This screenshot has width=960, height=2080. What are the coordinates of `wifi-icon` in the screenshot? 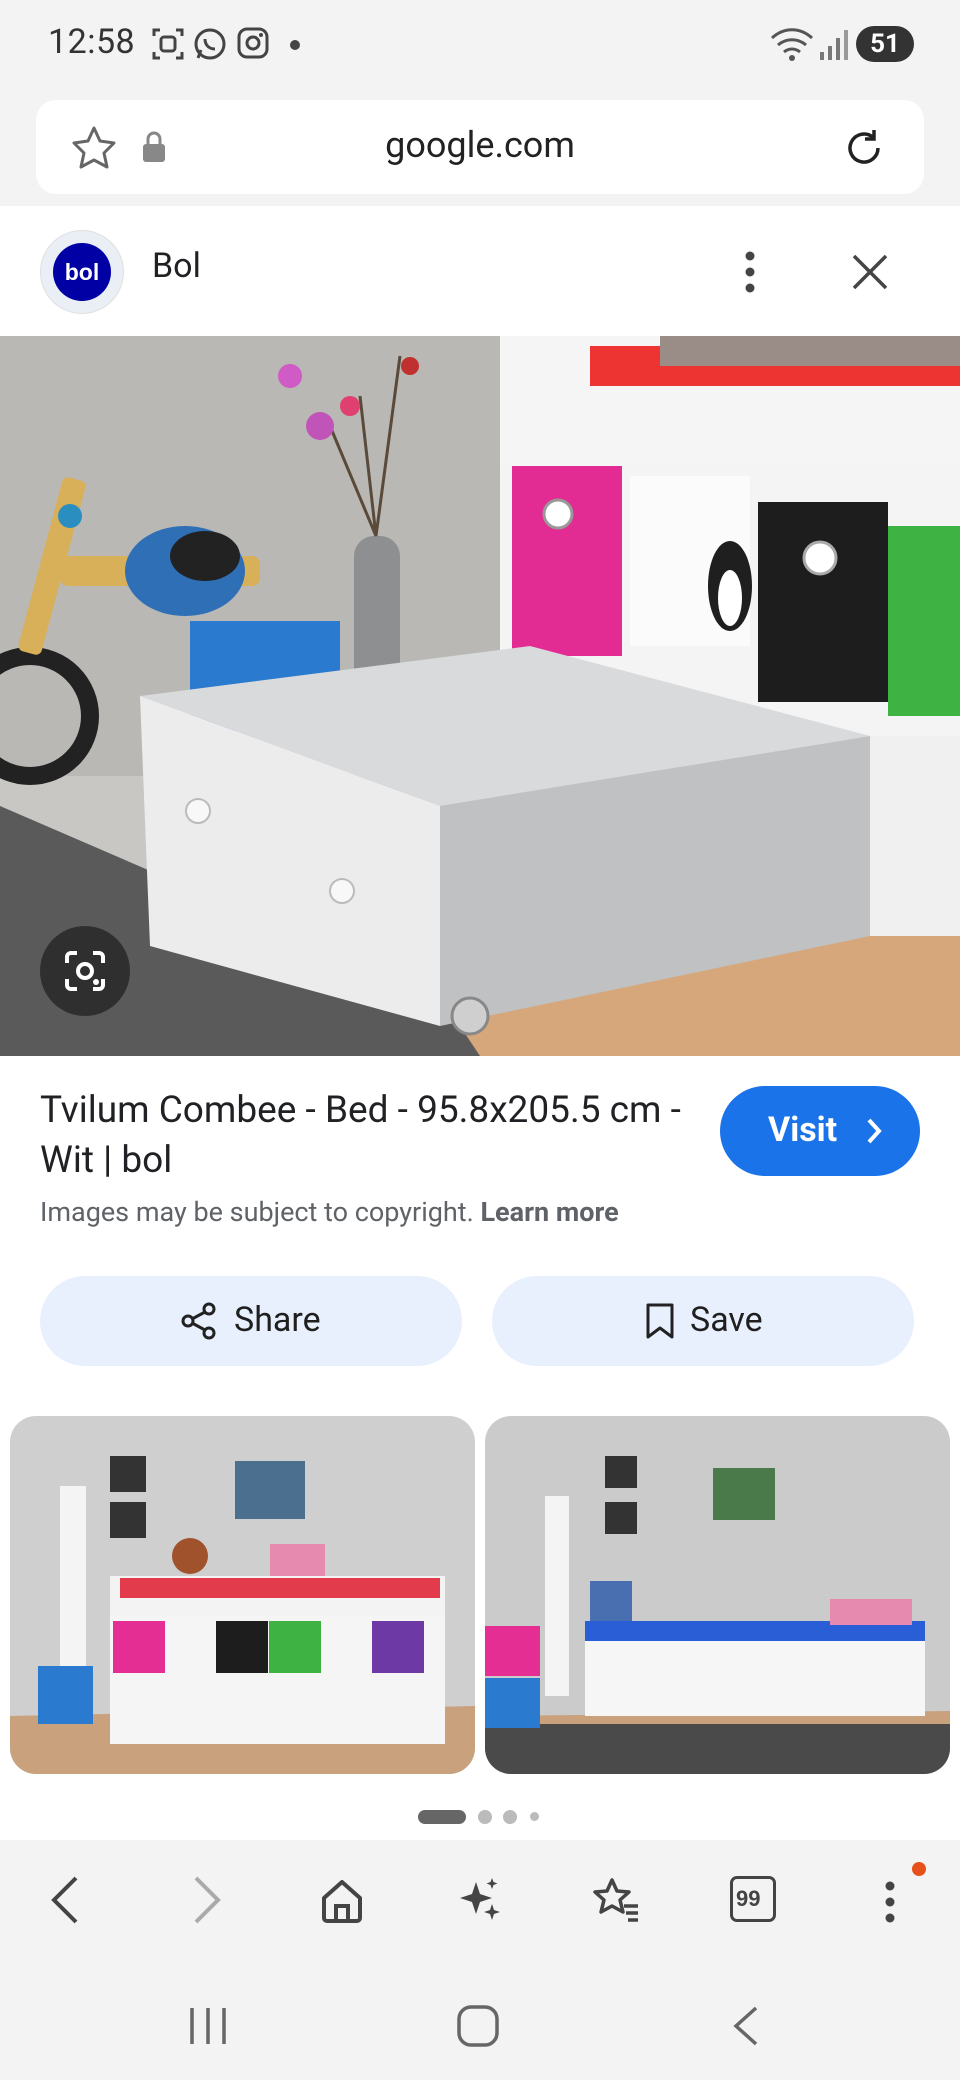 It's located at (792, 44).